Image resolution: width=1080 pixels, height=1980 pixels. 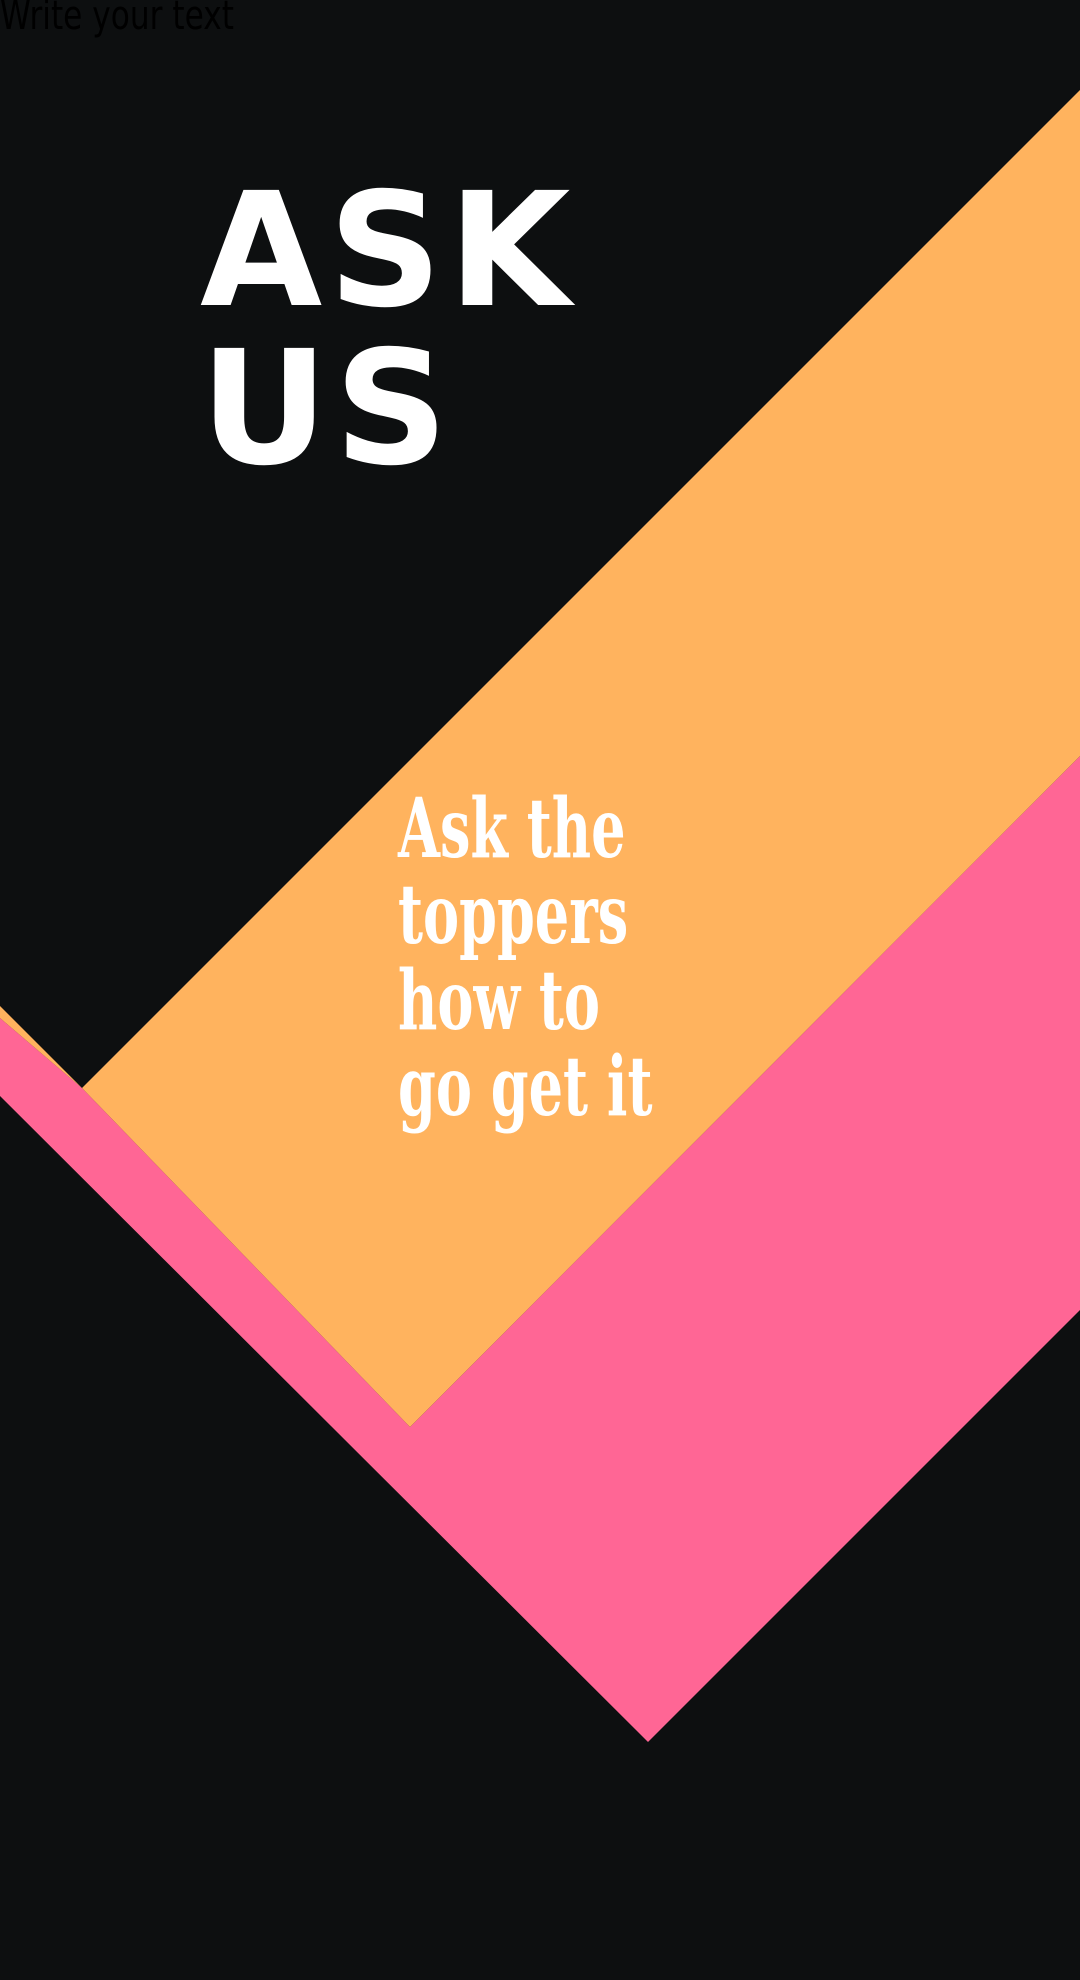 What do you see at coordinates (327, 409) in the screenshot?
I see `headline-line-2: US` at bounding box center [327, 409].